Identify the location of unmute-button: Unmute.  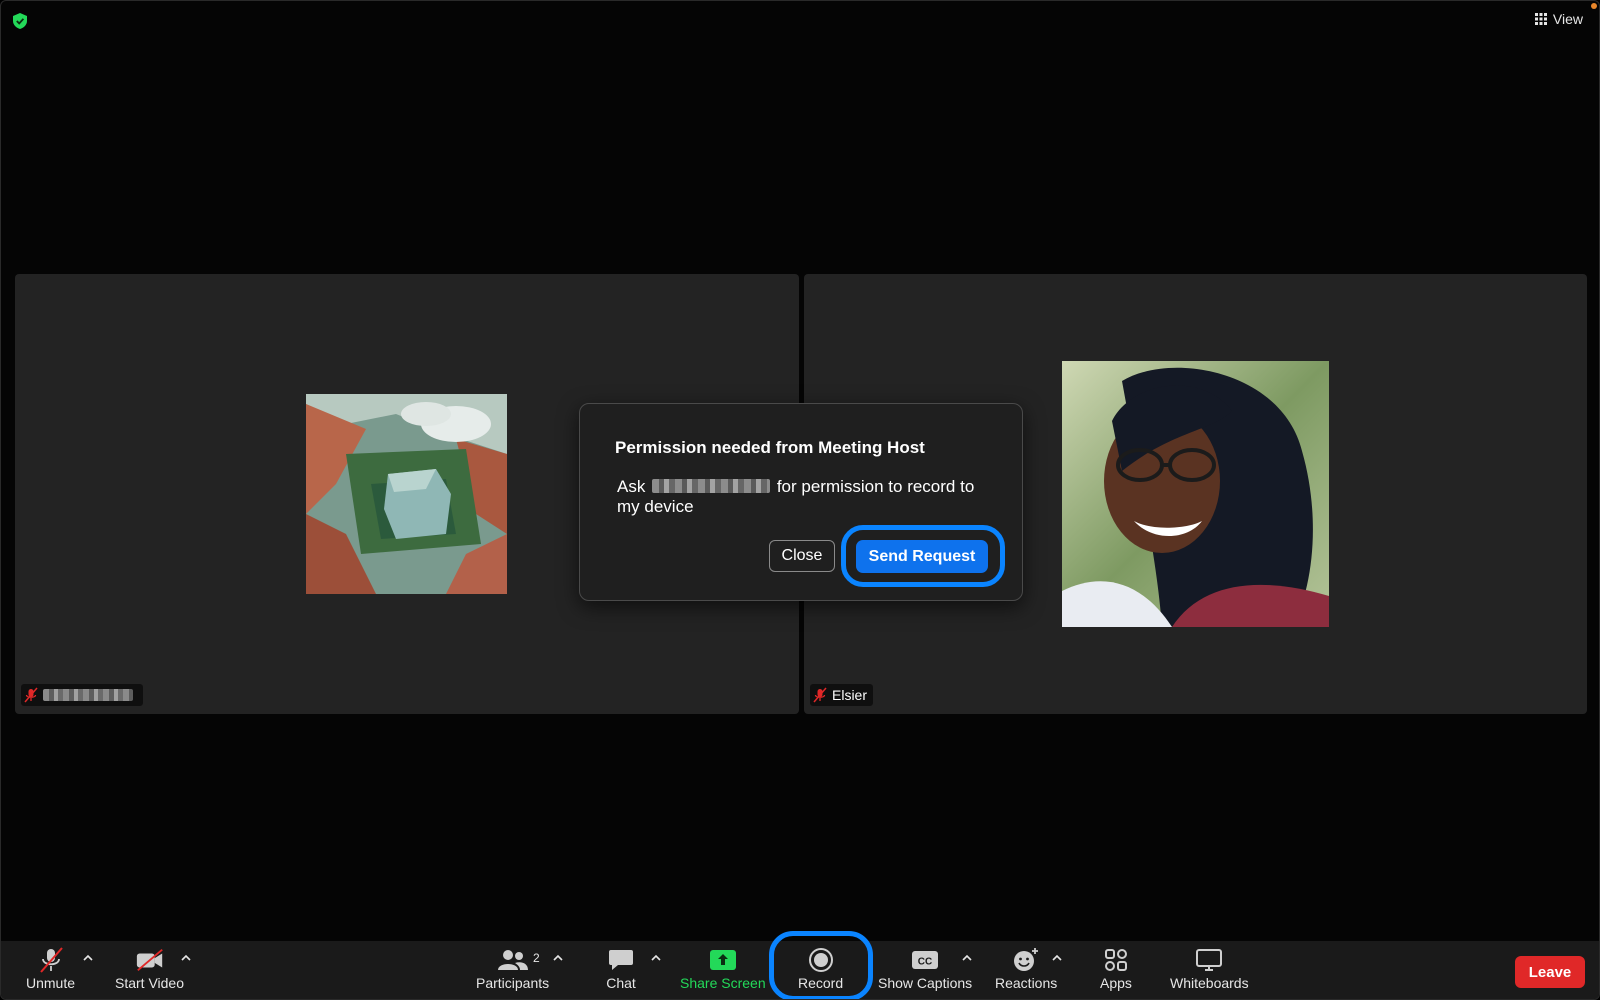
(50, 969).